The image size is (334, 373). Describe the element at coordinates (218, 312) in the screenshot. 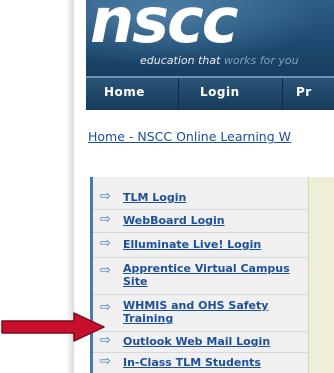

I see `menu-item-label: WHMIS and OHS Safety Training` at that location.